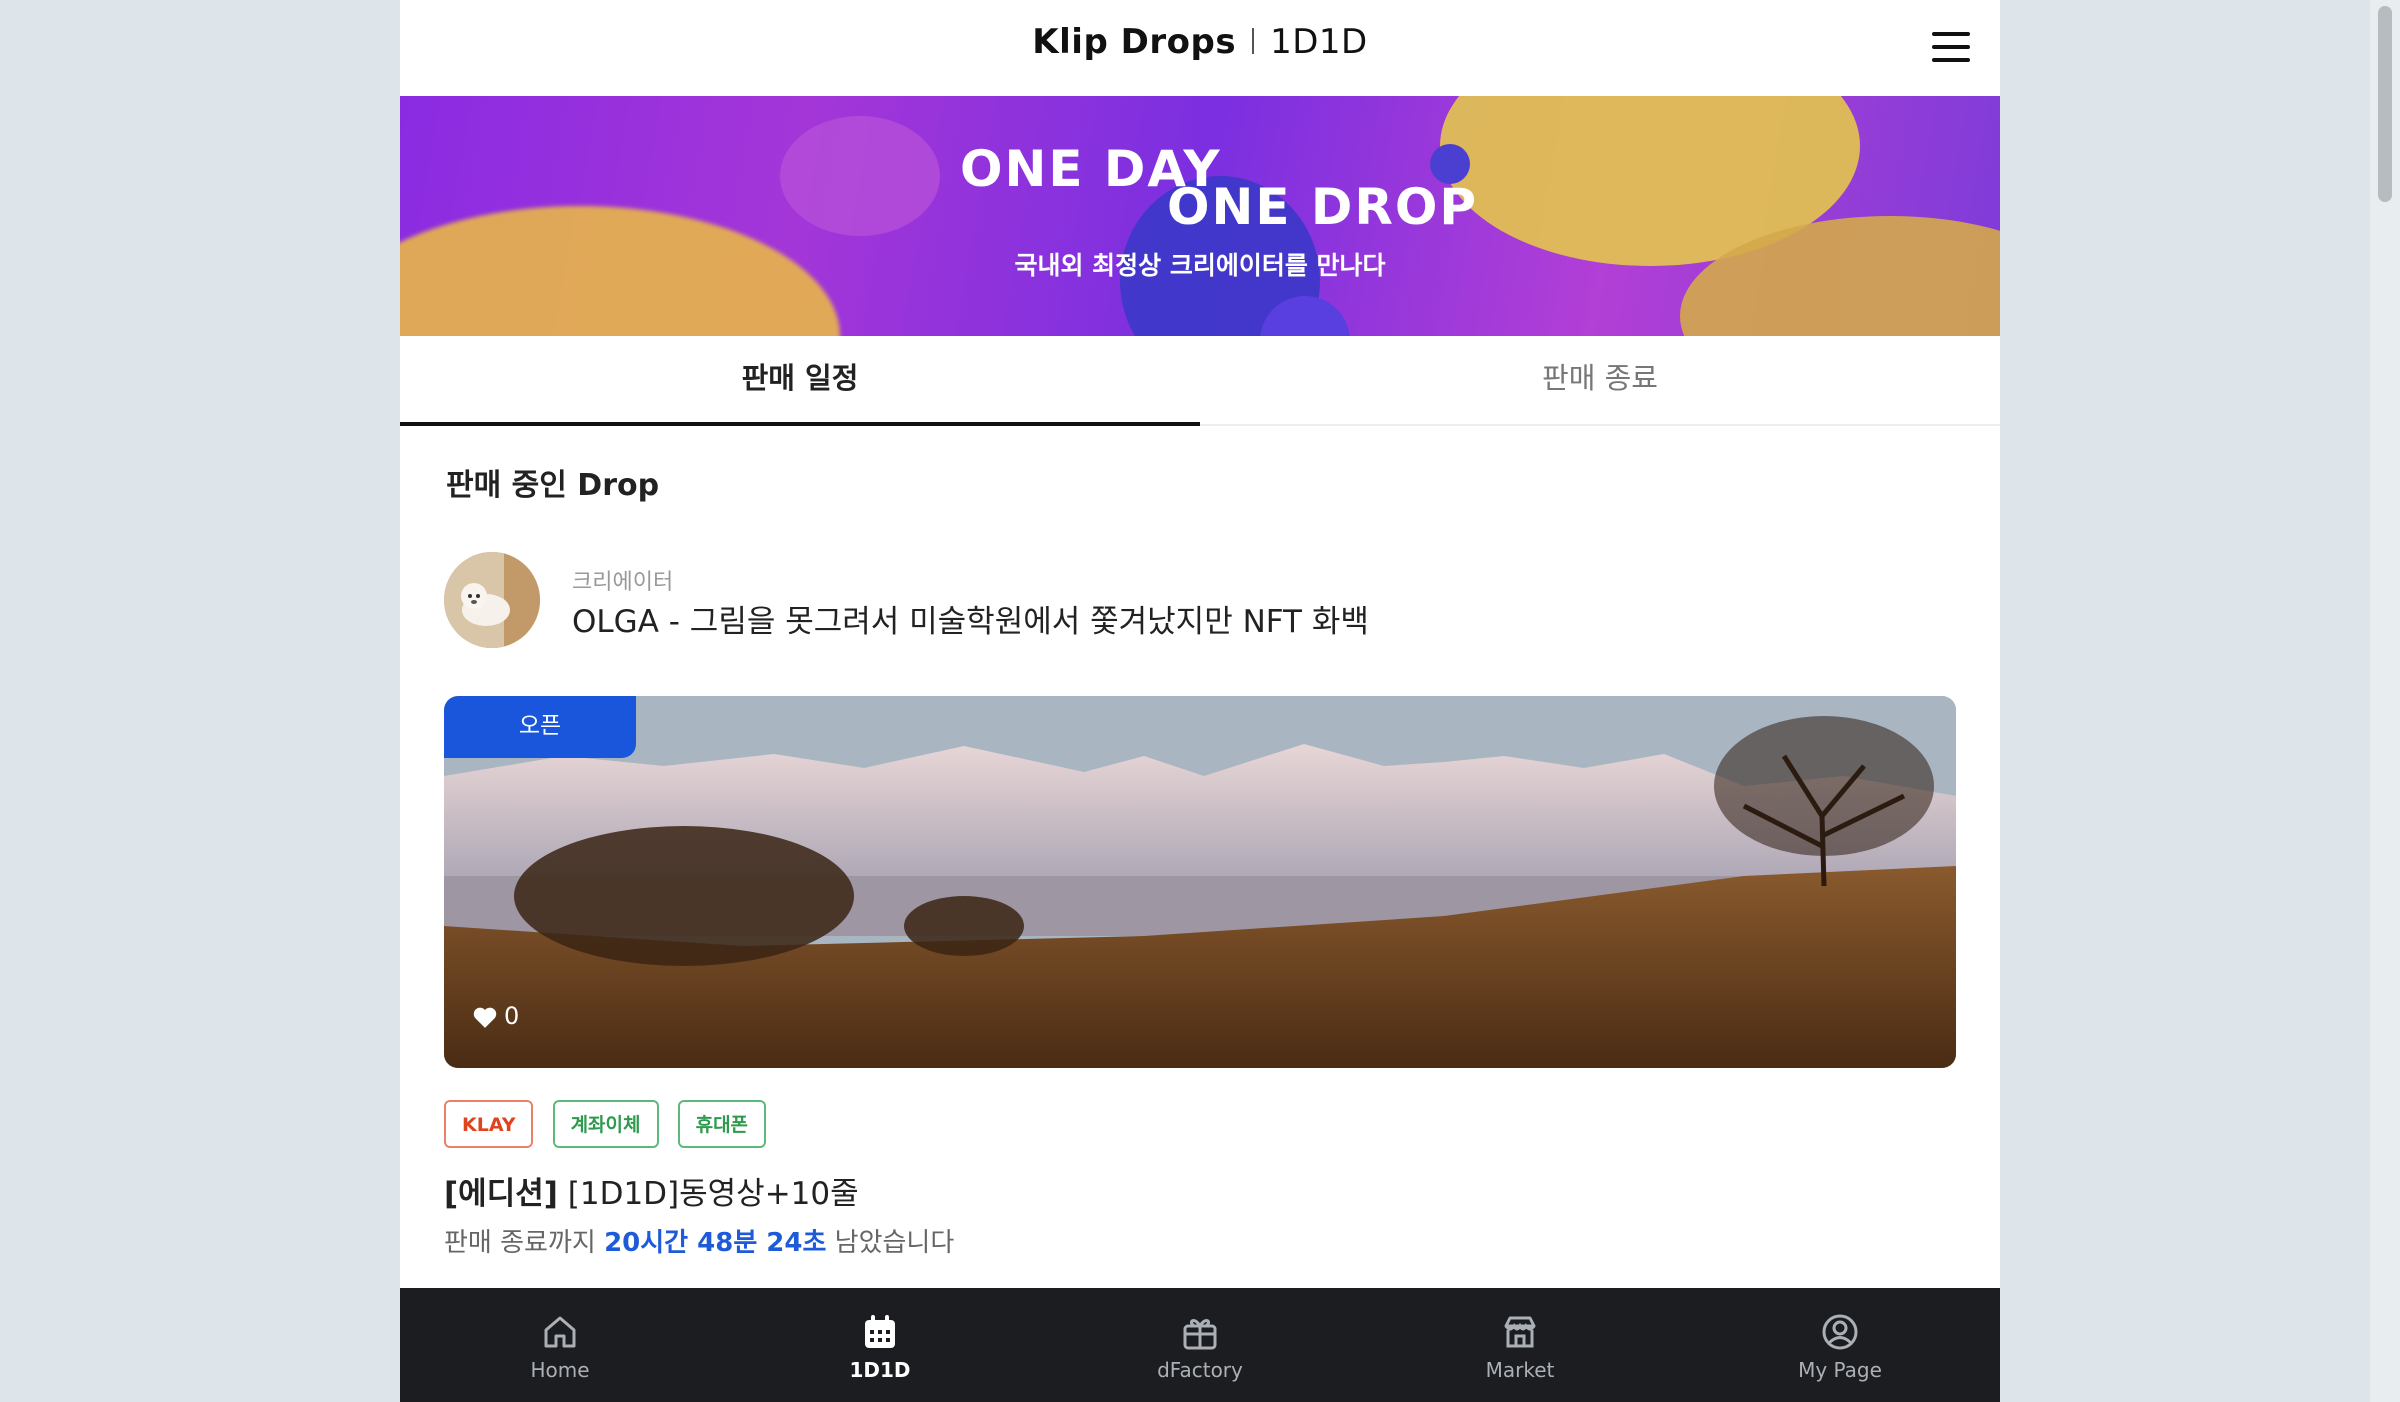 The width and height of the screenshot is (2400, 1402). Describe the element at coordinates (560, 1370) in the screenshot. I see `nav-home-label: Home` at that location.